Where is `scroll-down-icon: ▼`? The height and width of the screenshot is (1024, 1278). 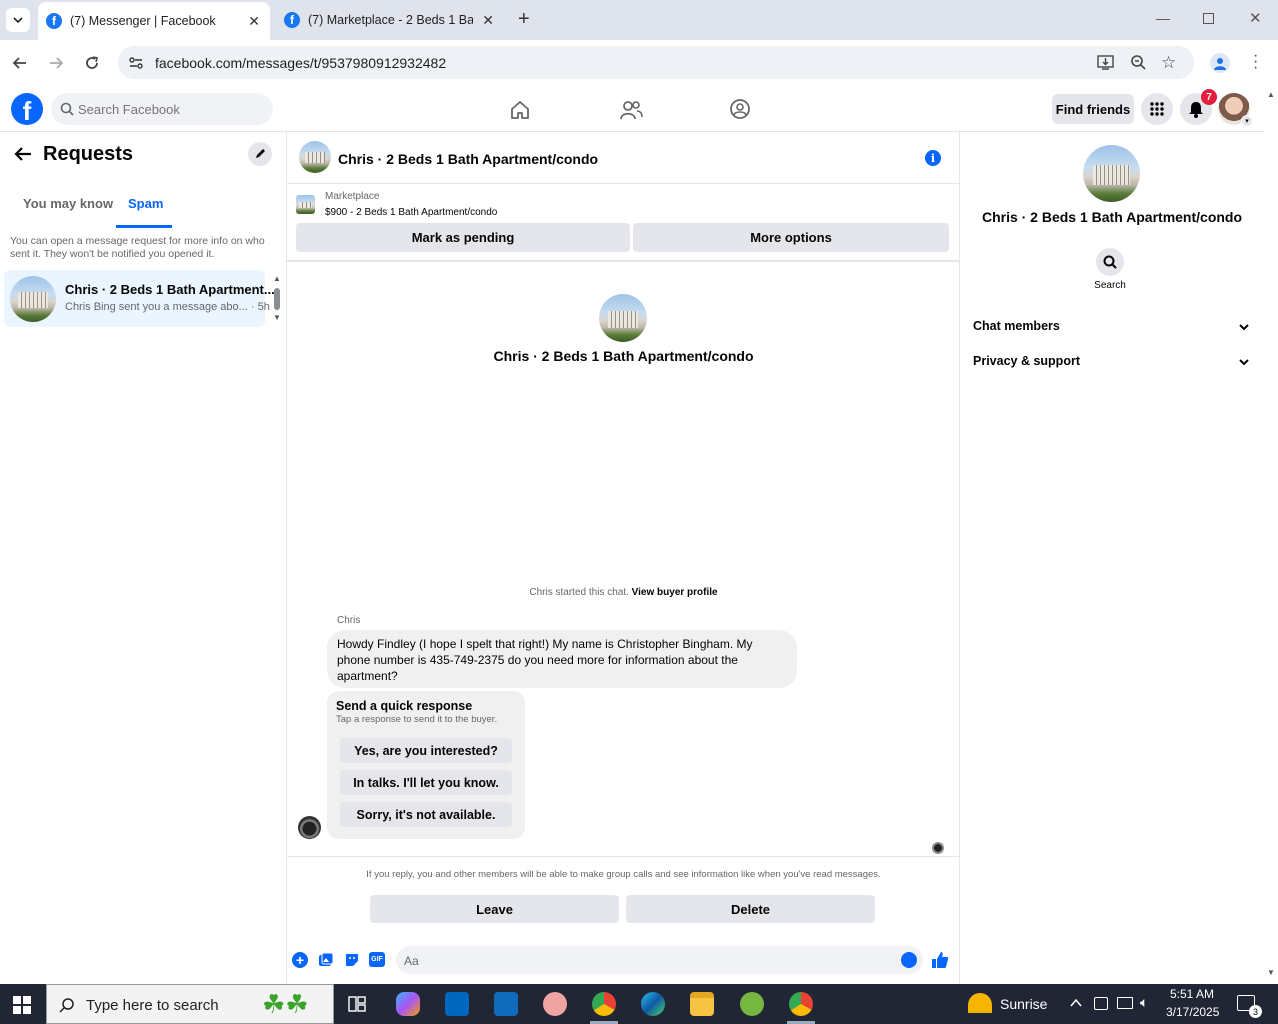
scroll-down-icon: ▼ is located at coordinates (1271, 972).